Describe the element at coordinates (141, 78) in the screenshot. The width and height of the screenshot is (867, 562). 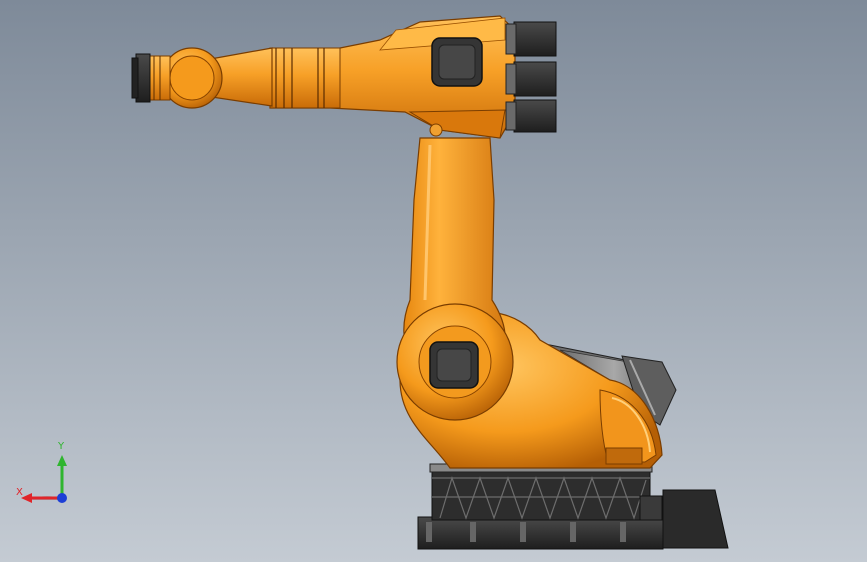
I see `tool-flange` at that location.